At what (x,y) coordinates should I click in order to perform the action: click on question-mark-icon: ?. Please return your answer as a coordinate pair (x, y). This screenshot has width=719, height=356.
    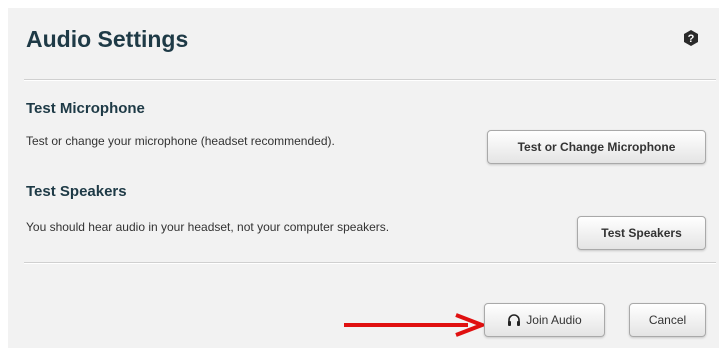
    Looking at the image, I should click on (691, 38).